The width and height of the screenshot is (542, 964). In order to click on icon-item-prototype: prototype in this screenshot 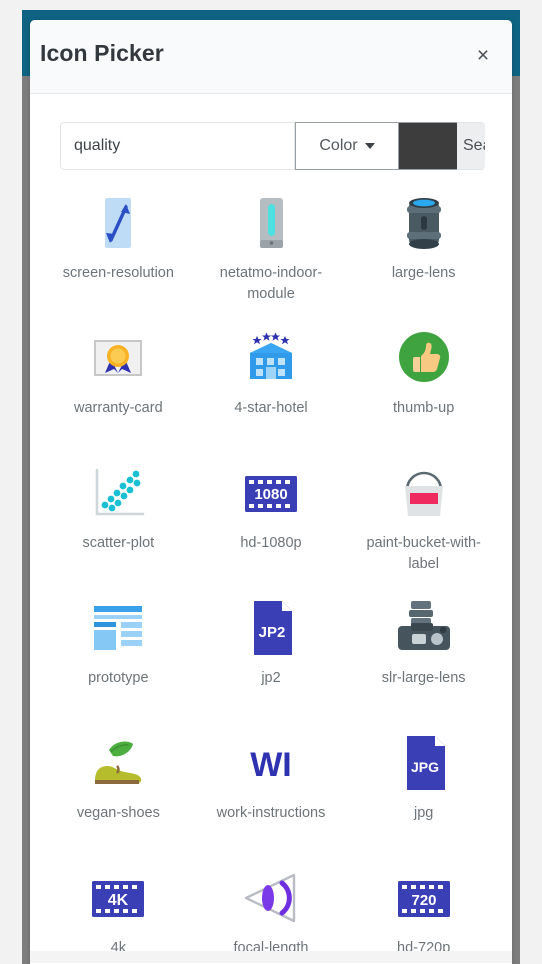, I will do `click(118, 654)`.